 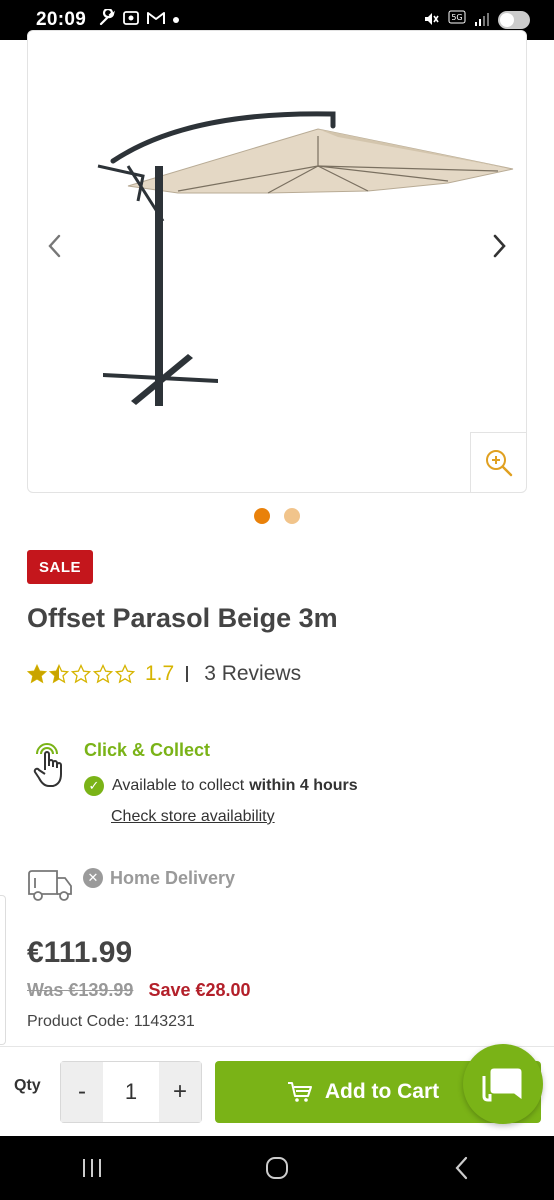 What do you see at coordinates (180, 1092) in the screenshot?
I see `qty-increase-button: +` at bounding box center [180, 1092].